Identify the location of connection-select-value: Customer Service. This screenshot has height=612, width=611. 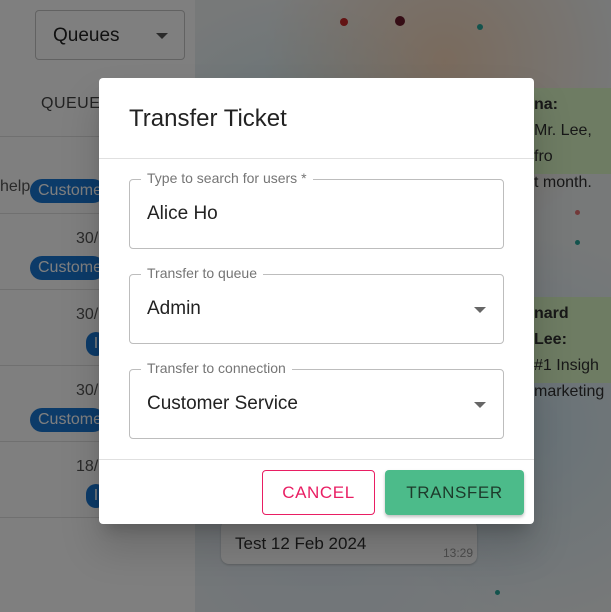
(222, 403).